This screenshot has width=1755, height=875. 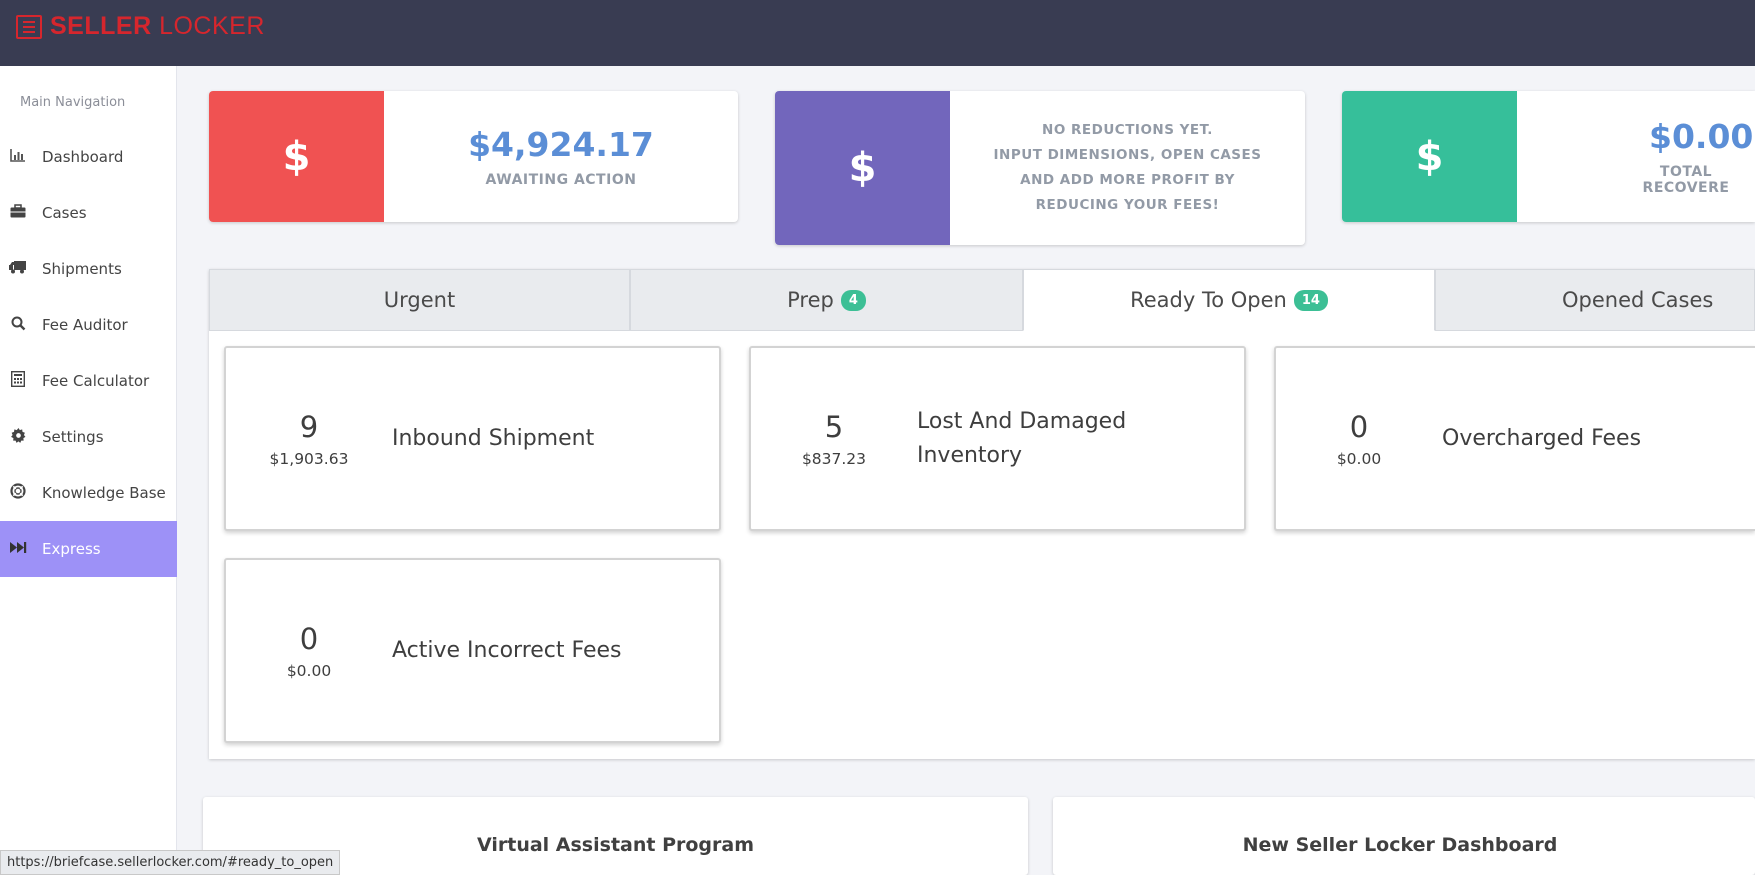 I want to click on sidebar-item-label: Shipments, so click(x=82, y=269).